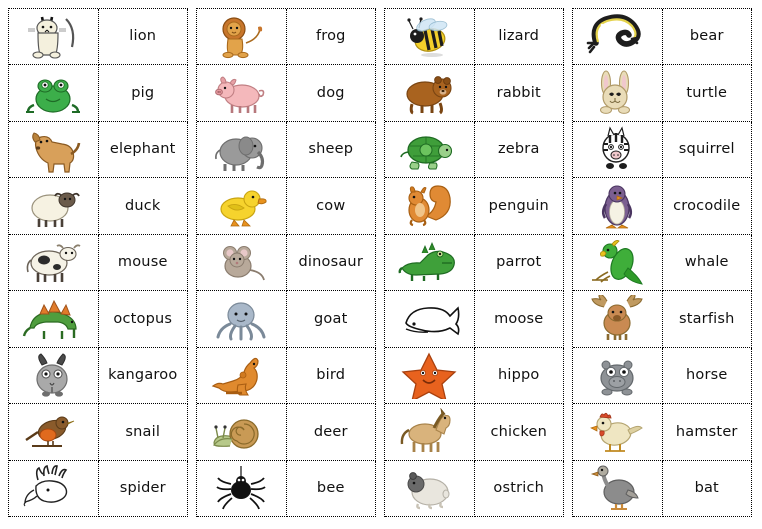  What do you see at coordinates (242, 432) in the screenshot?
I see `picture-cell-snail` at bounding box center [242, 432].